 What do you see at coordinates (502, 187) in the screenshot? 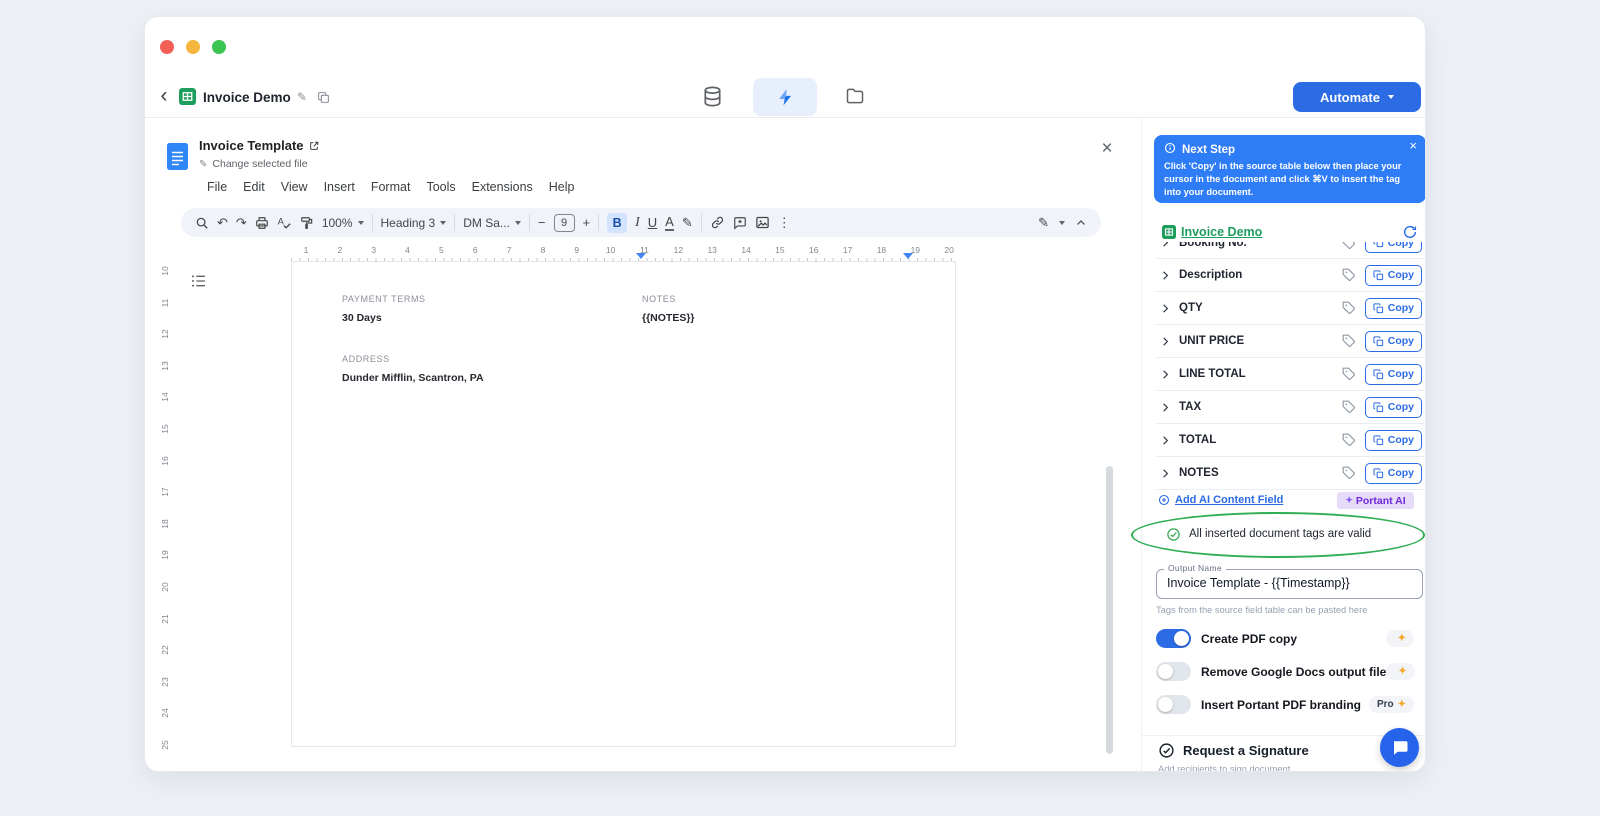
I see `menu-extensions: Extensions` at bounding box center [502, 187].